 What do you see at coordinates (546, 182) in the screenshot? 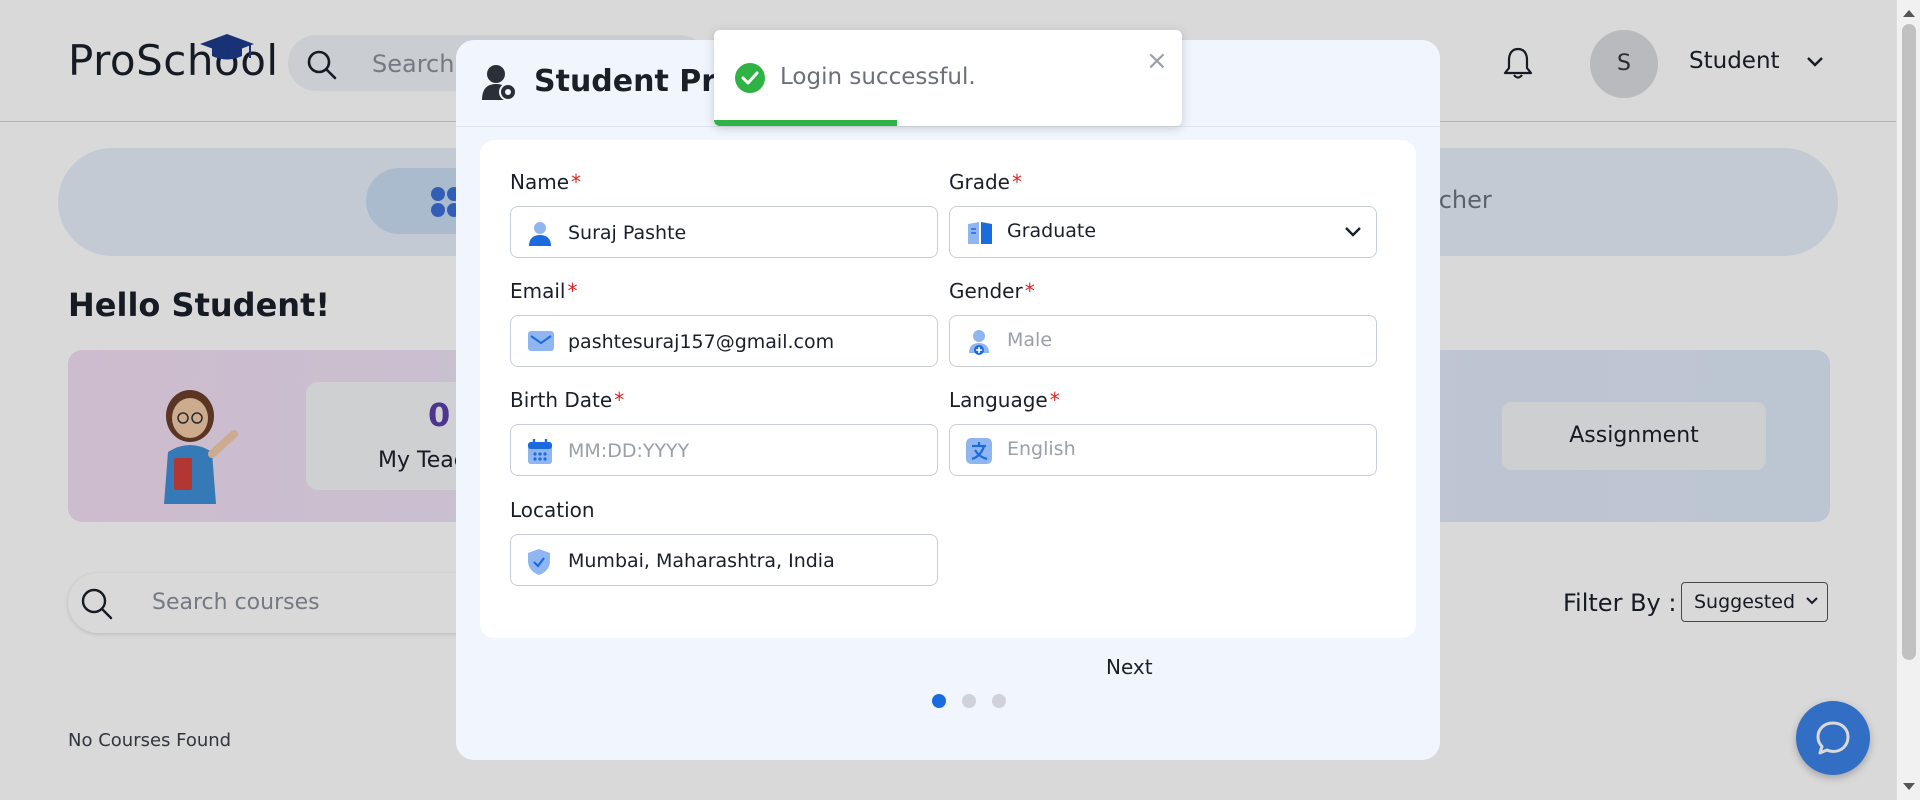
I see `name-label: Name *` at bounding box center [546, 182].